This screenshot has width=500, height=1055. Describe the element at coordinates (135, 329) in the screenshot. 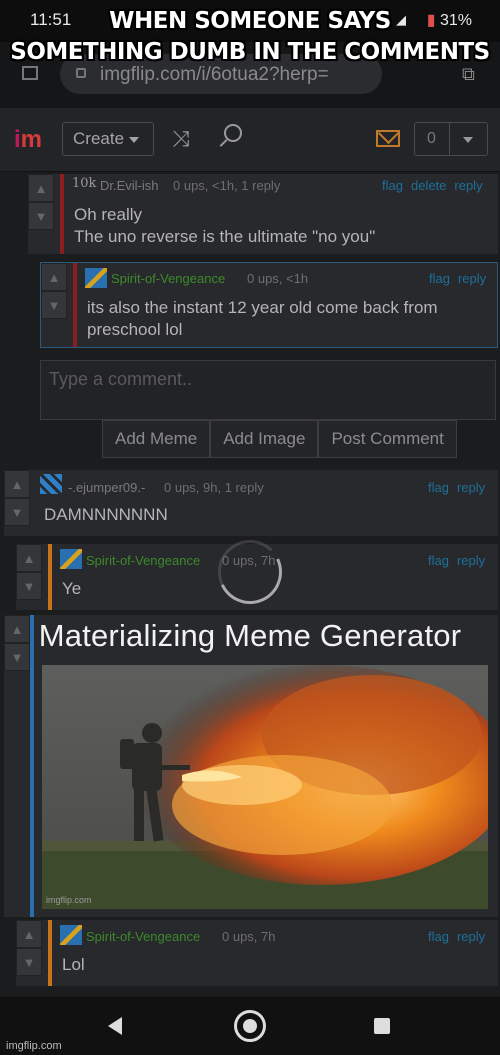

I see `comment-line: preschool lol` at that location.